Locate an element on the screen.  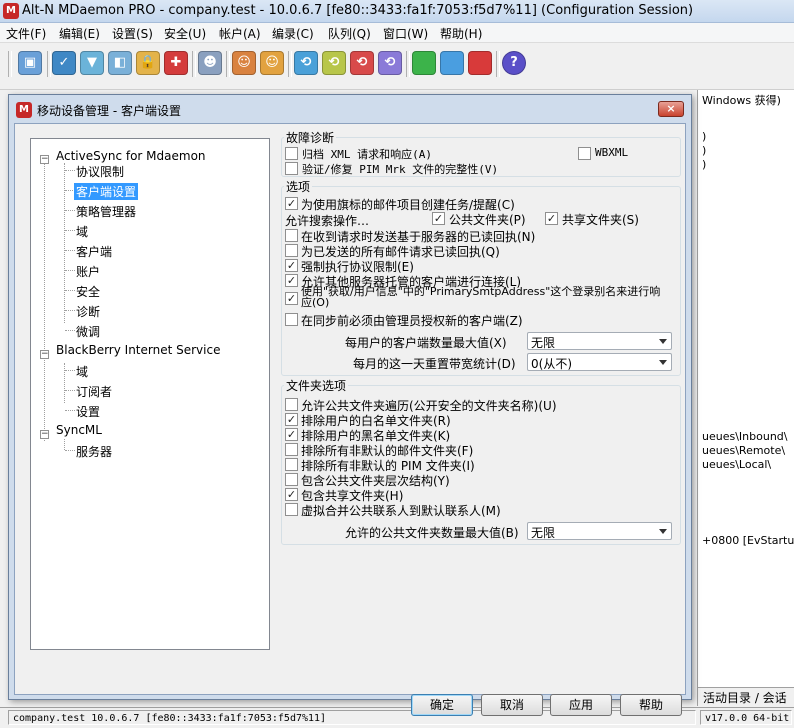
menu-security: 安全(U) is located at coordinates (185, 33).